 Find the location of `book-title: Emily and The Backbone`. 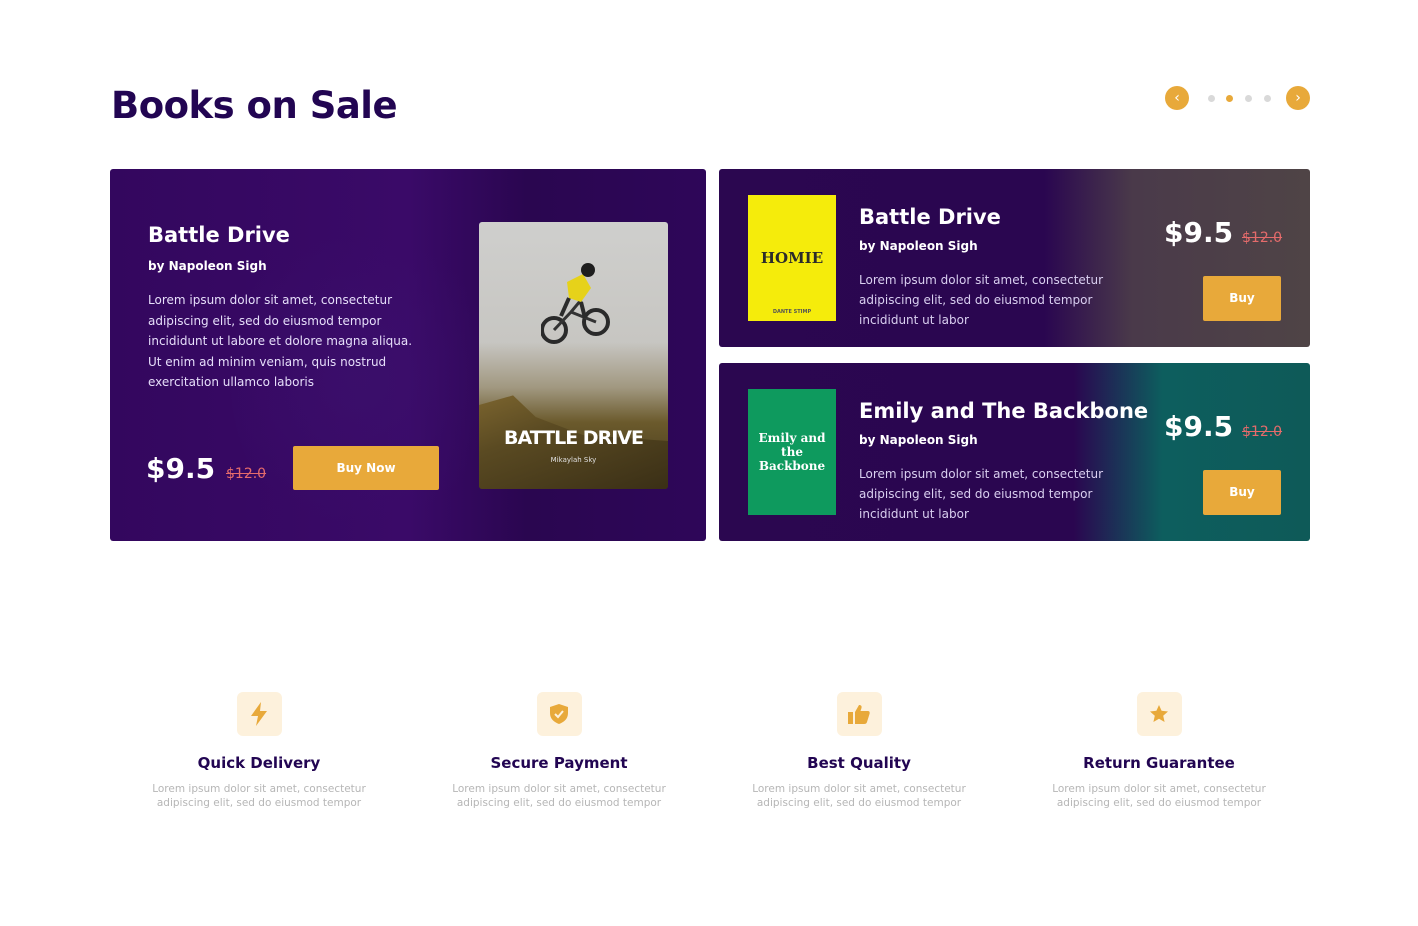

book-title: Emily and The Backbone is located at coordinates (1004, 411).